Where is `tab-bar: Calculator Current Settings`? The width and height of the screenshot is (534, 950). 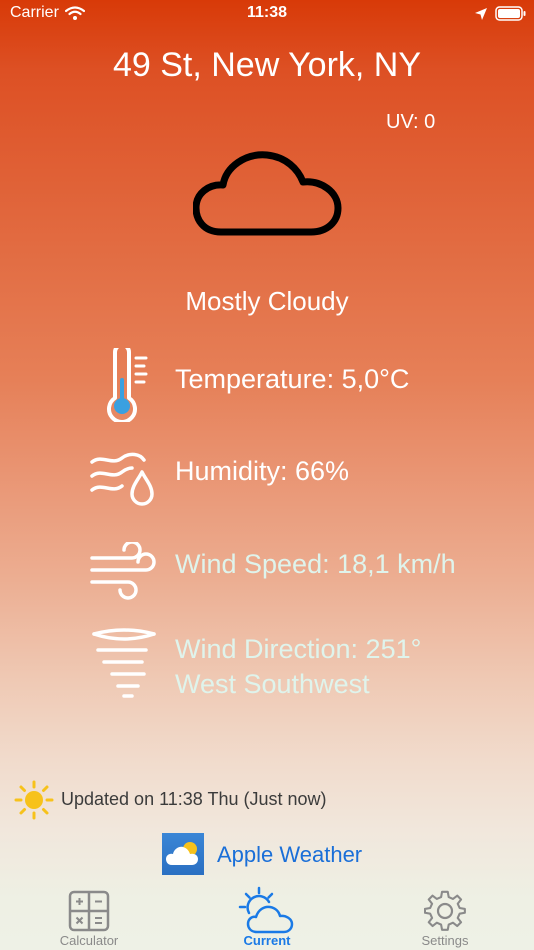
tab-bar: Calculator Current Settings is located at coordinates (267, 917).